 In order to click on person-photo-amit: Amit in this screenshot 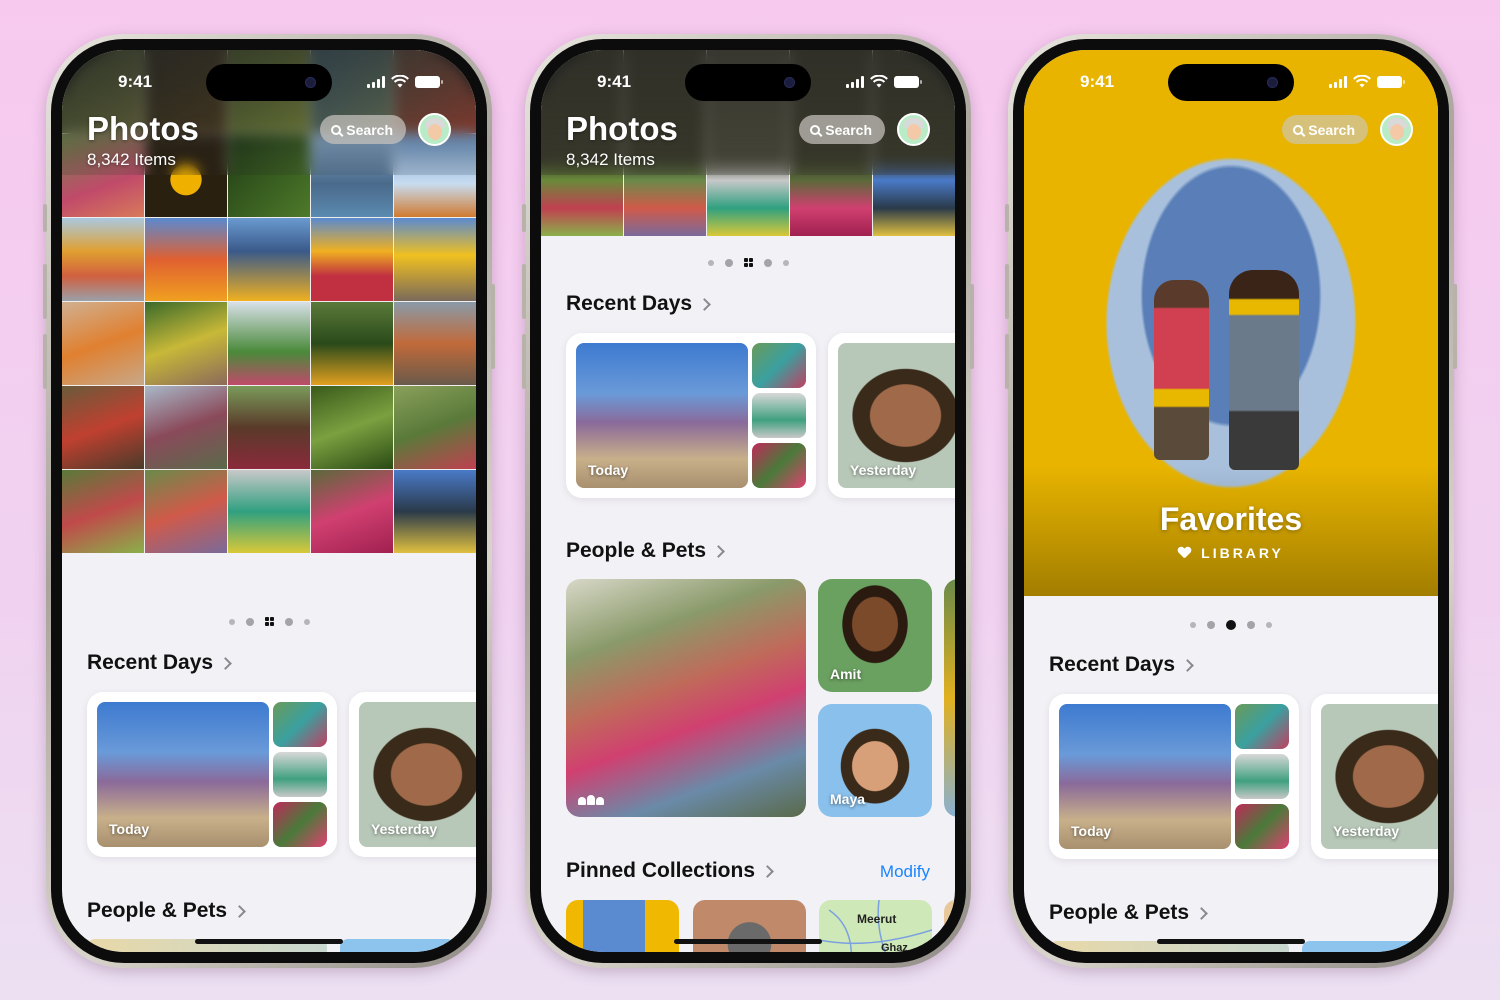, I will do `click(875, 635)`.